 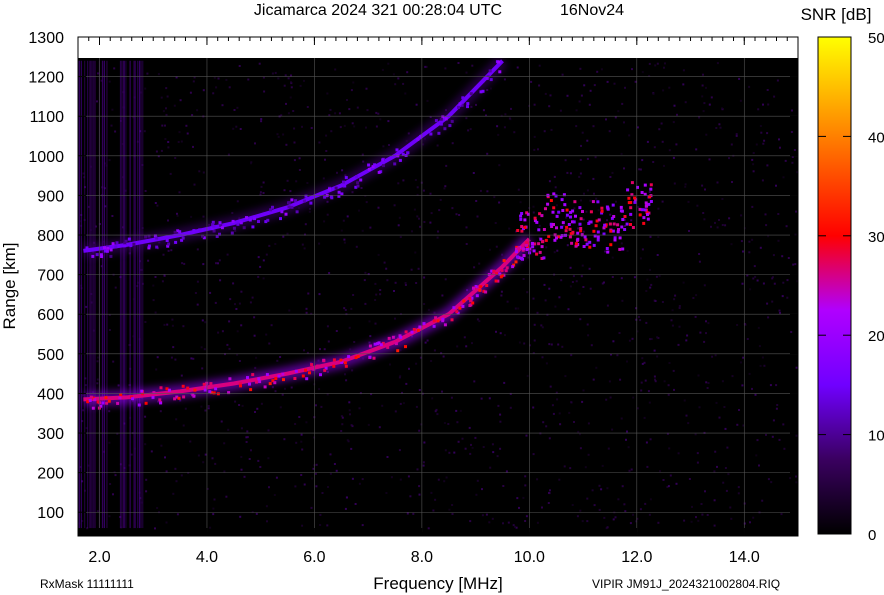 I want to click on noise-streak, so click(x=92, y=294).